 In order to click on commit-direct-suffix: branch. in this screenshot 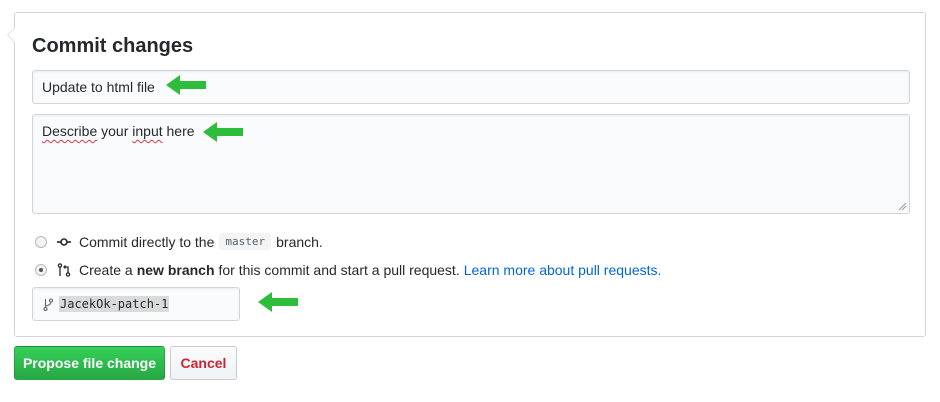, I will do `click(299, 241)`.